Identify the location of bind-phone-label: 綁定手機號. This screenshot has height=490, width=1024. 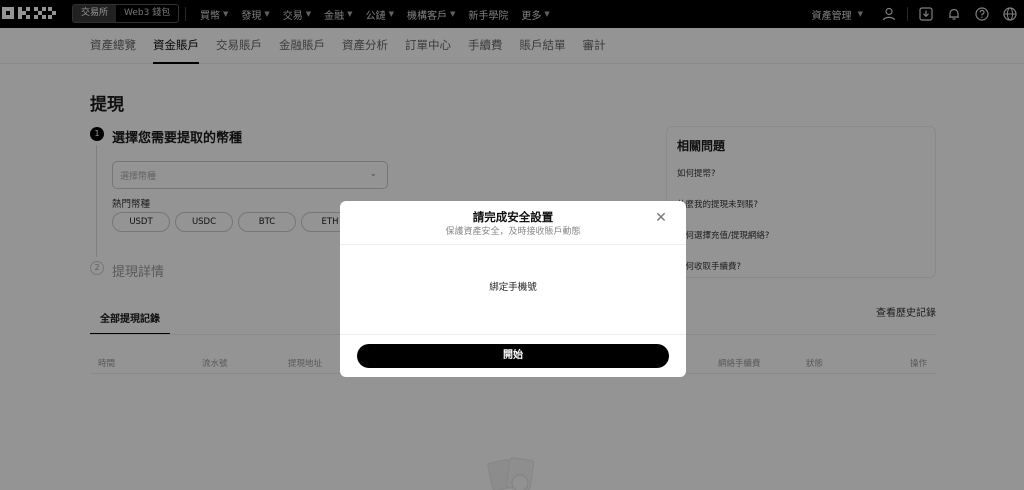
(513, 287).